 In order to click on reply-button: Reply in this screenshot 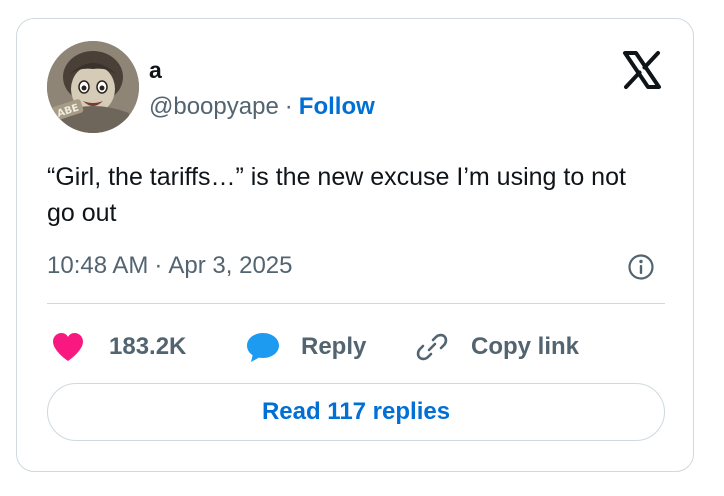, I will do `click(305, 347)`.